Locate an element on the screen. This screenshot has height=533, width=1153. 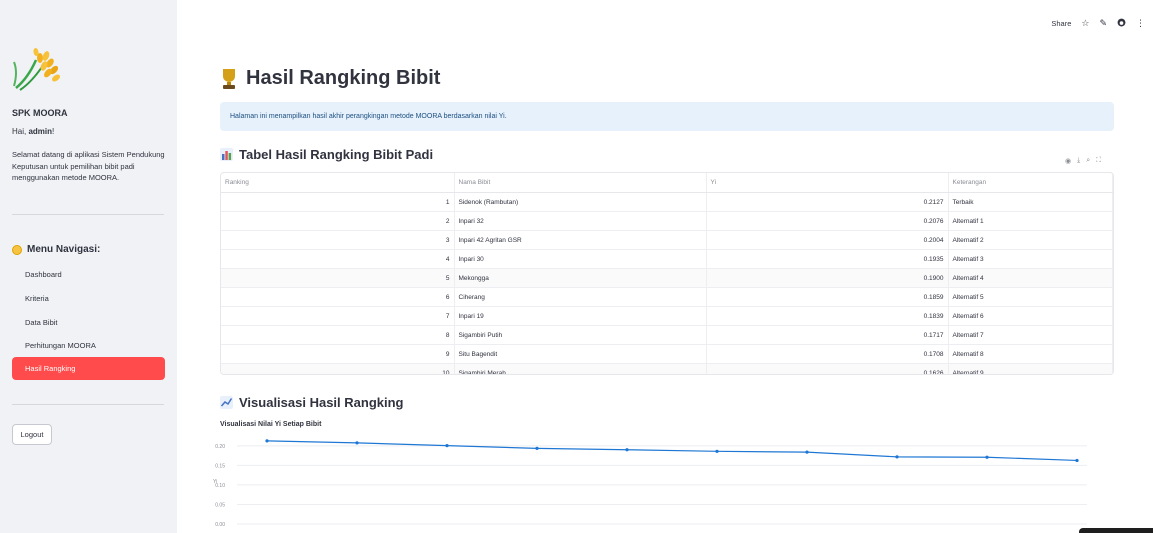
cell-ranking: 4 is located at coordinates (338, 259).